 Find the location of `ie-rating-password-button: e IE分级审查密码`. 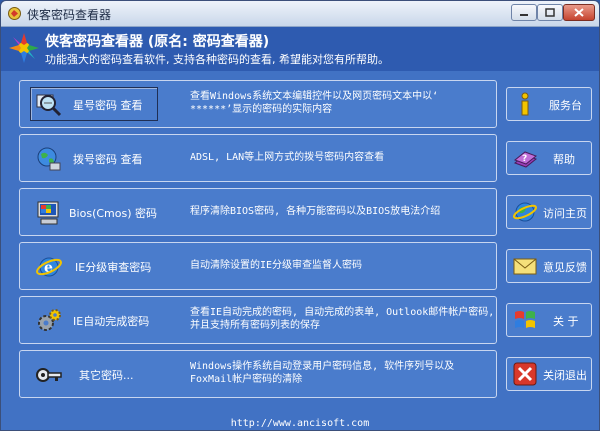

ie-rating-password-button: e IE分级审查密码 is located at coordinates (94, 266).